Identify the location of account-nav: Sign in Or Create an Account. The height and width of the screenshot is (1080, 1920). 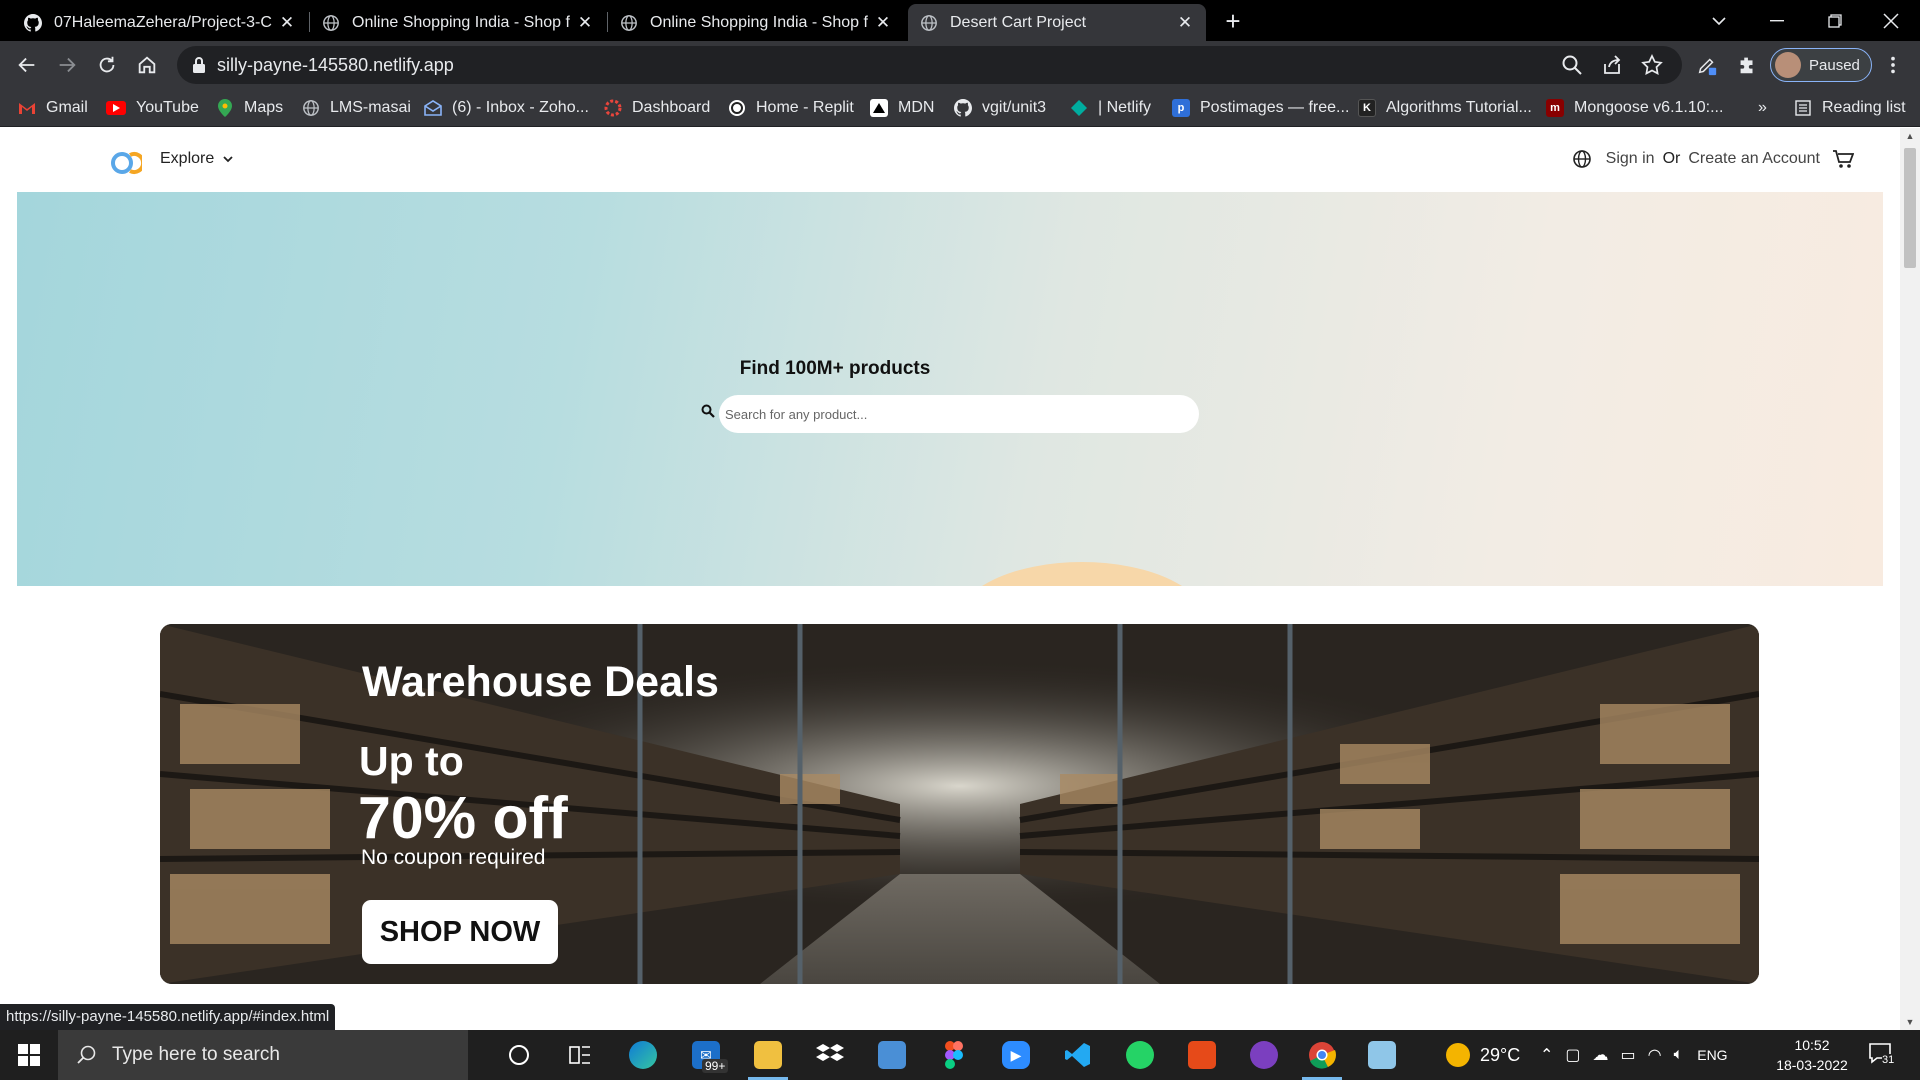
(1713, 159).